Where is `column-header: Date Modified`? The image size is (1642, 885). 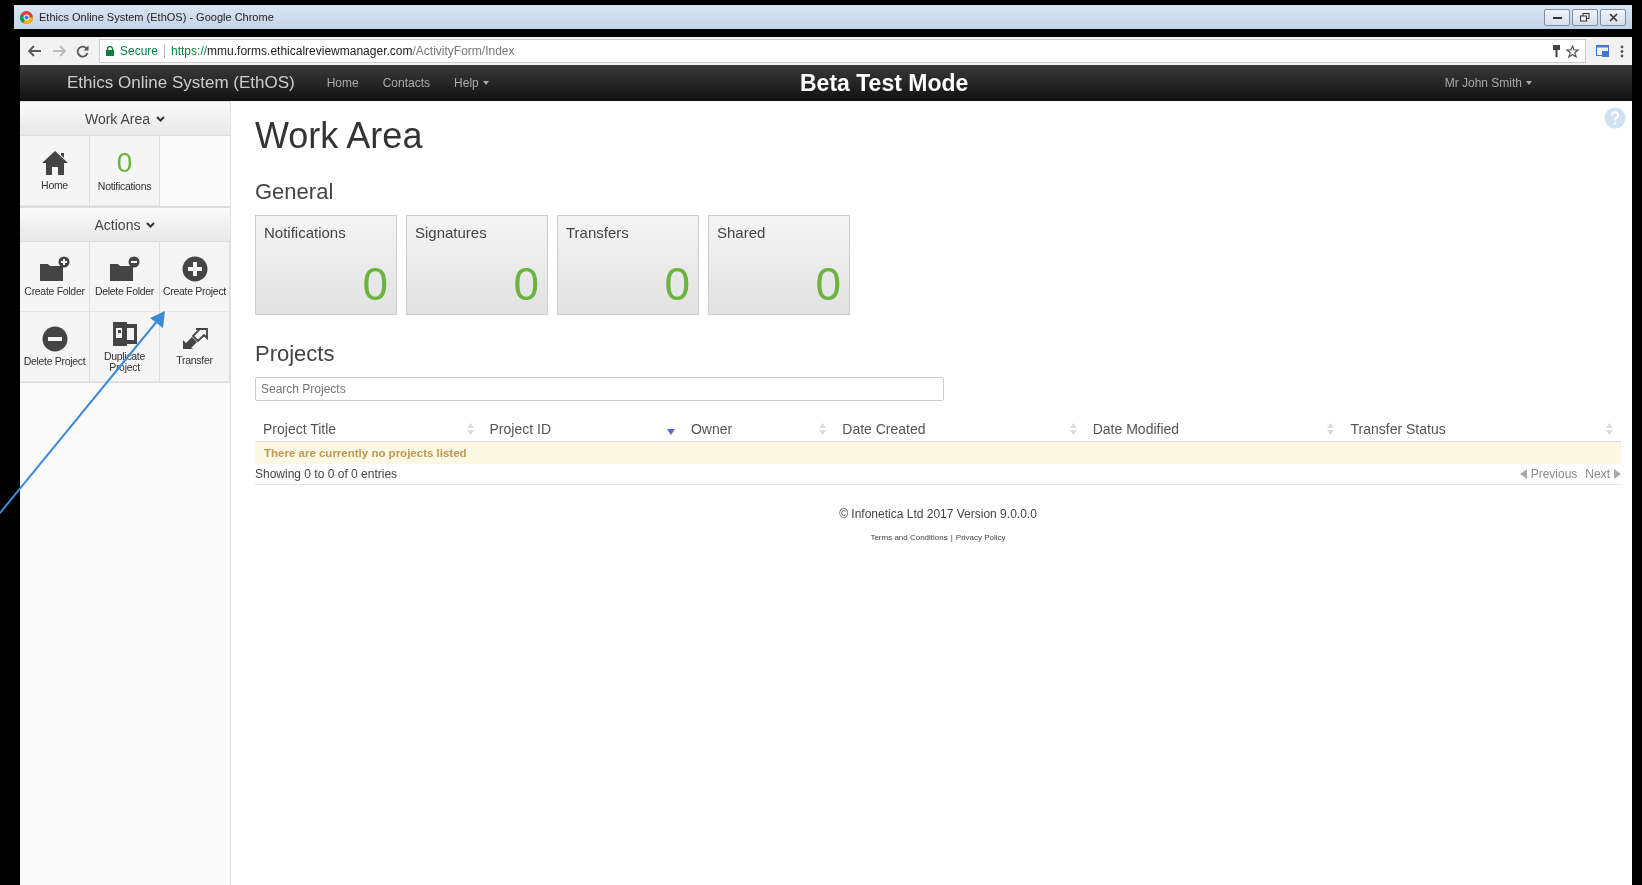 column-header: Date Modified is located at coordinates (1213, 429).